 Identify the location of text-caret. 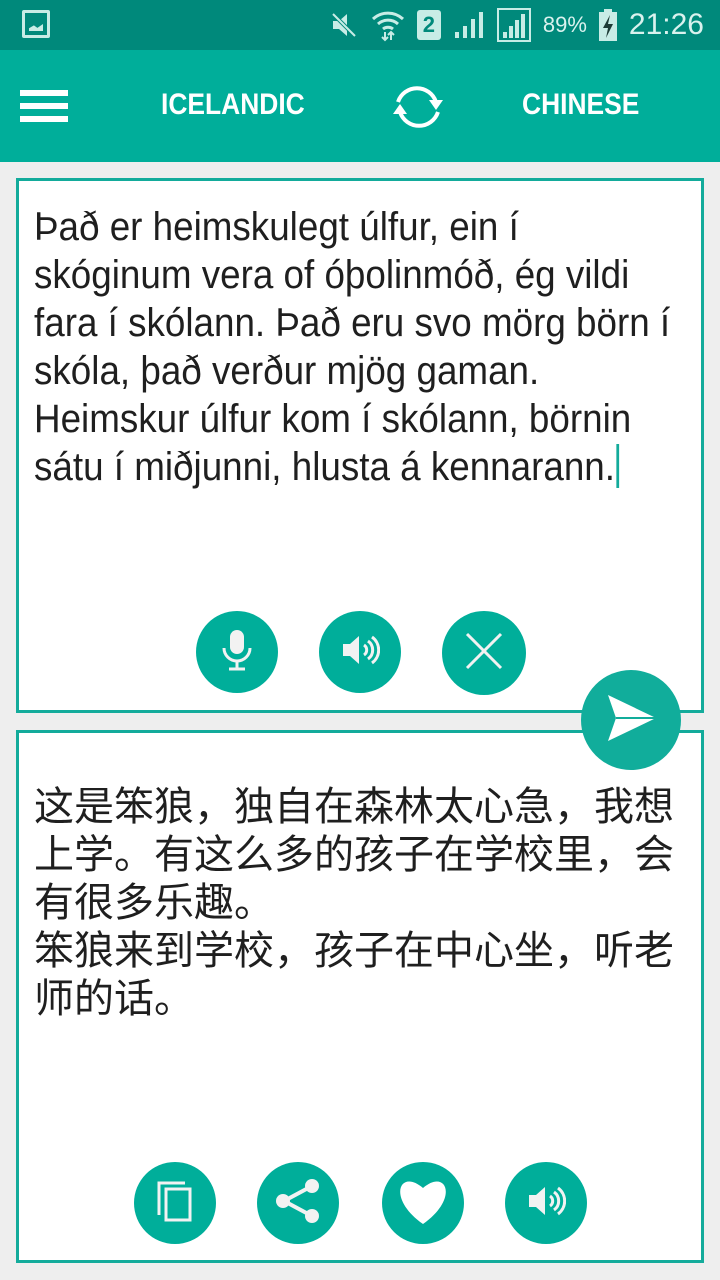
(617, 466).